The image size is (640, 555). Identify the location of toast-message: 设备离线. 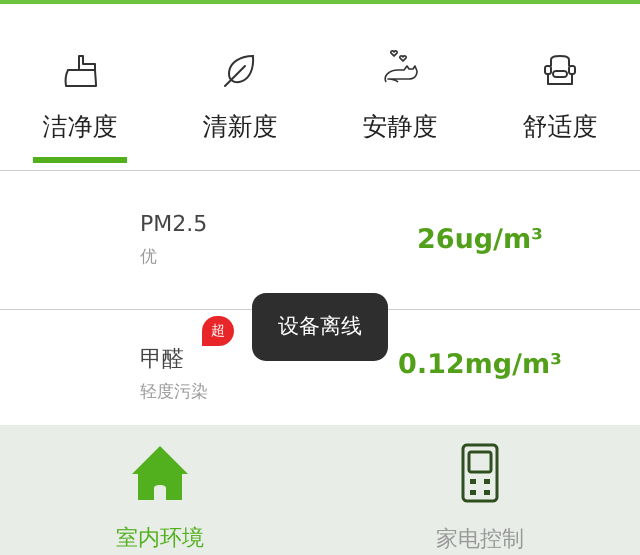
(320, 327).